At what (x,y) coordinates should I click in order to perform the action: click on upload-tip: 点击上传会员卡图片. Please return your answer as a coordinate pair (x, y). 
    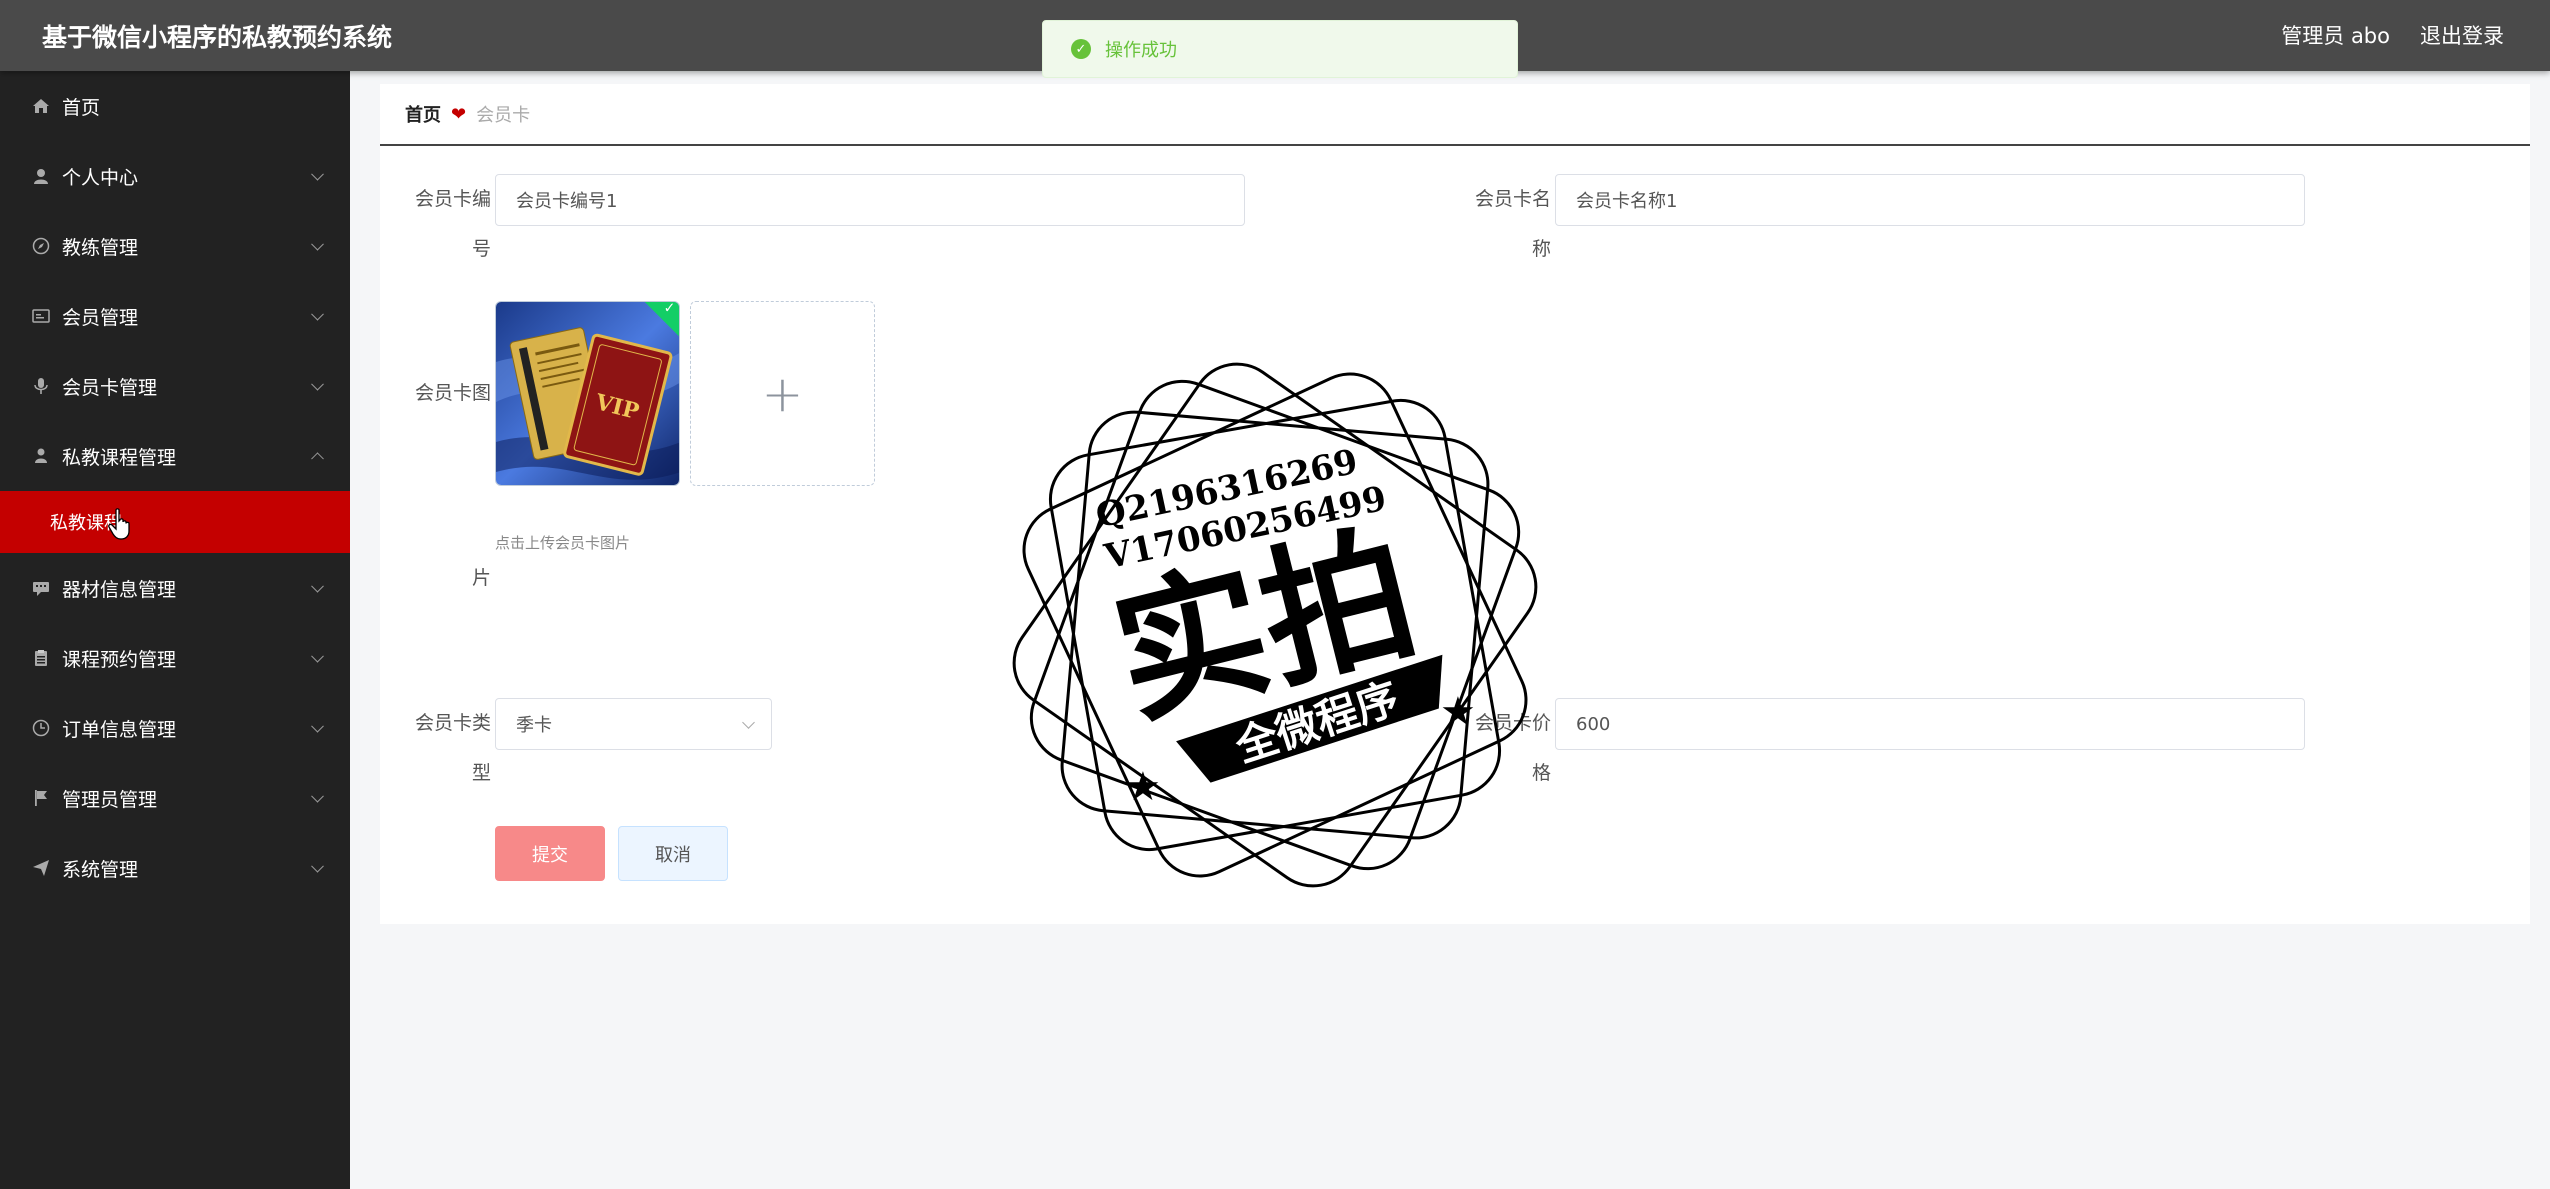
    Looking at the image, I should click on (563, 543).